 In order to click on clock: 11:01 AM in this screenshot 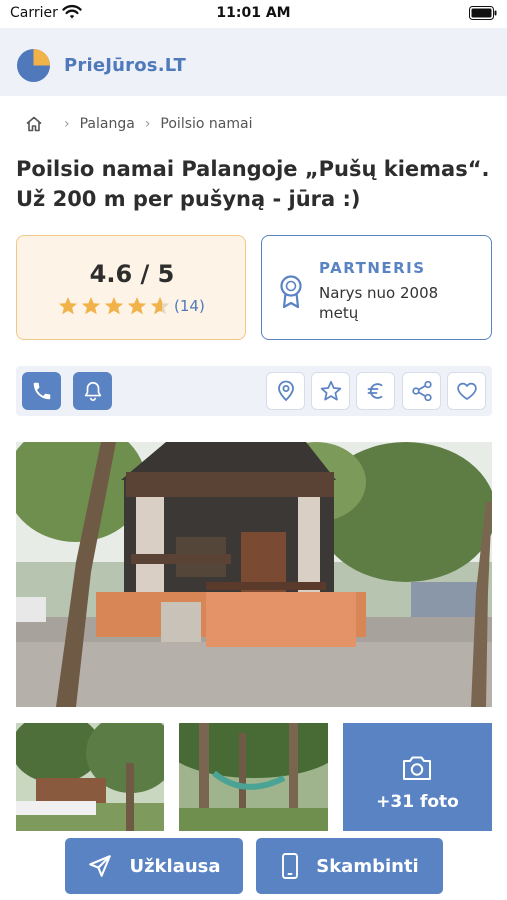, I will do `click(253, 13)`.